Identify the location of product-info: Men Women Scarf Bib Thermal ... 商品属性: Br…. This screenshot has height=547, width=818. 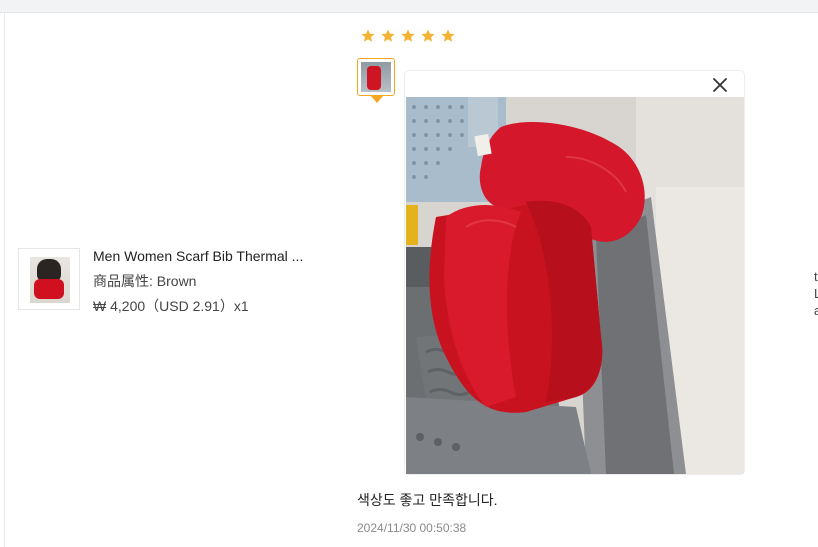
(198, 281).